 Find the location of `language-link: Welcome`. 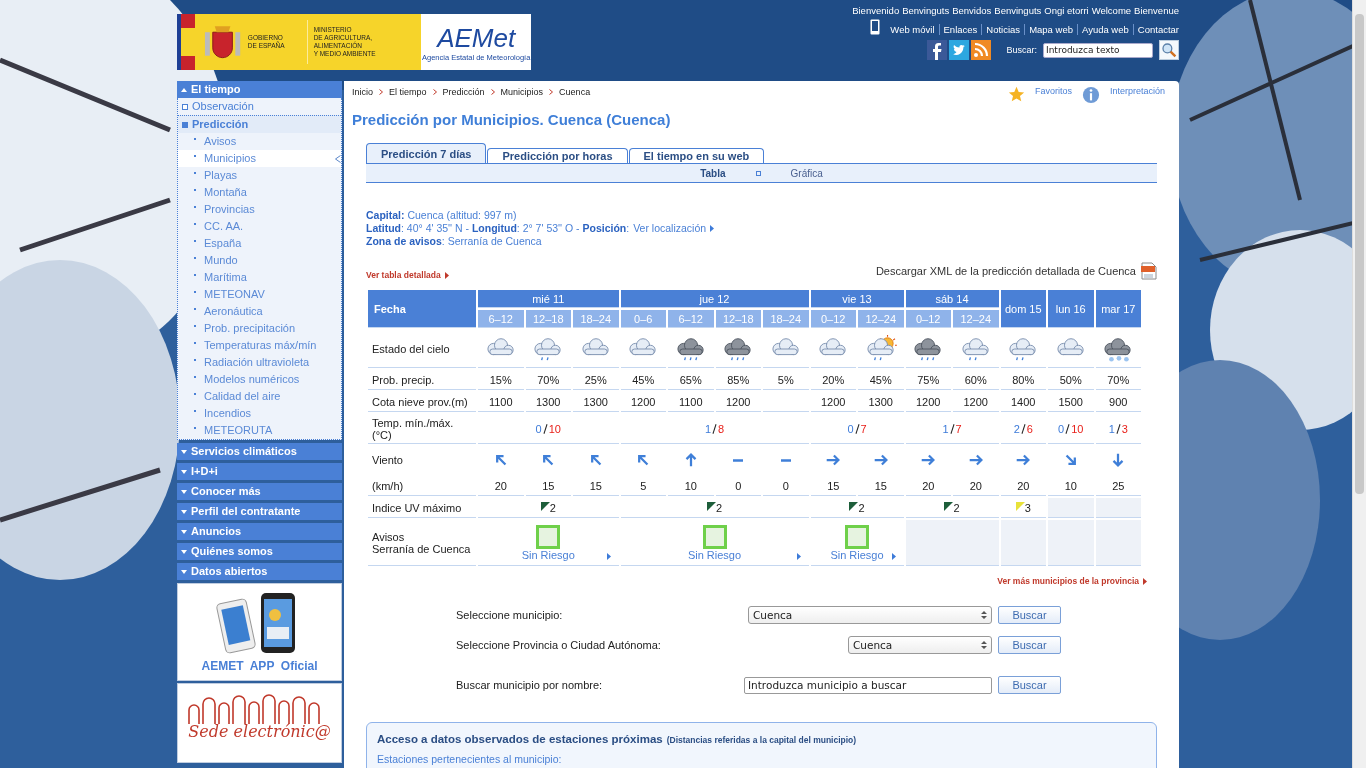

language-link: Welcome is located at coordinates (1111, 10).